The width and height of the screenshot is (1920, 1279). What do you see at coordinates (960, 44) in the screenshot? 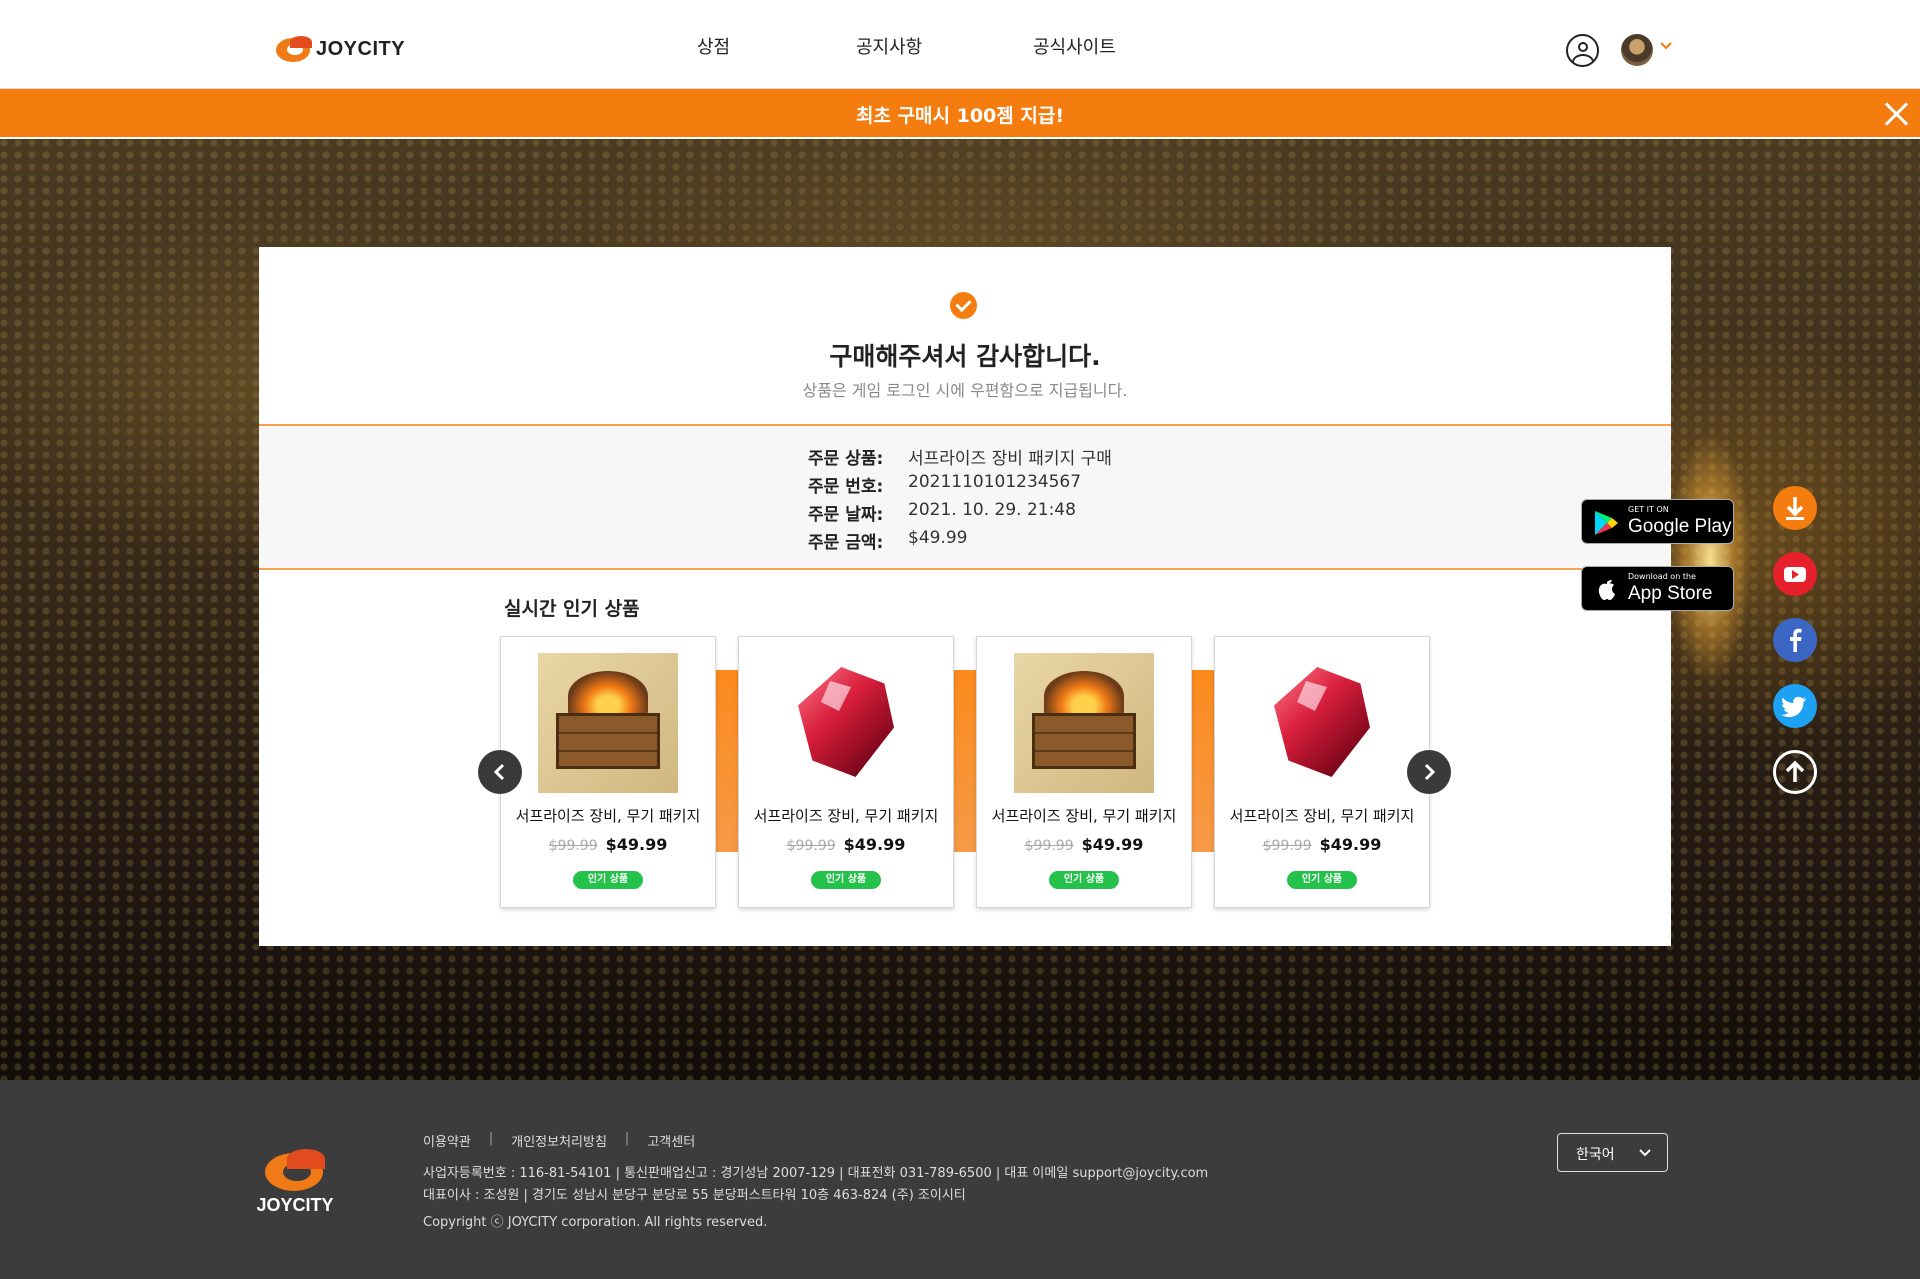
I see `site-header: JOYCITY 상점 공지사항 공식사이트` at bounding box center [960, 44].